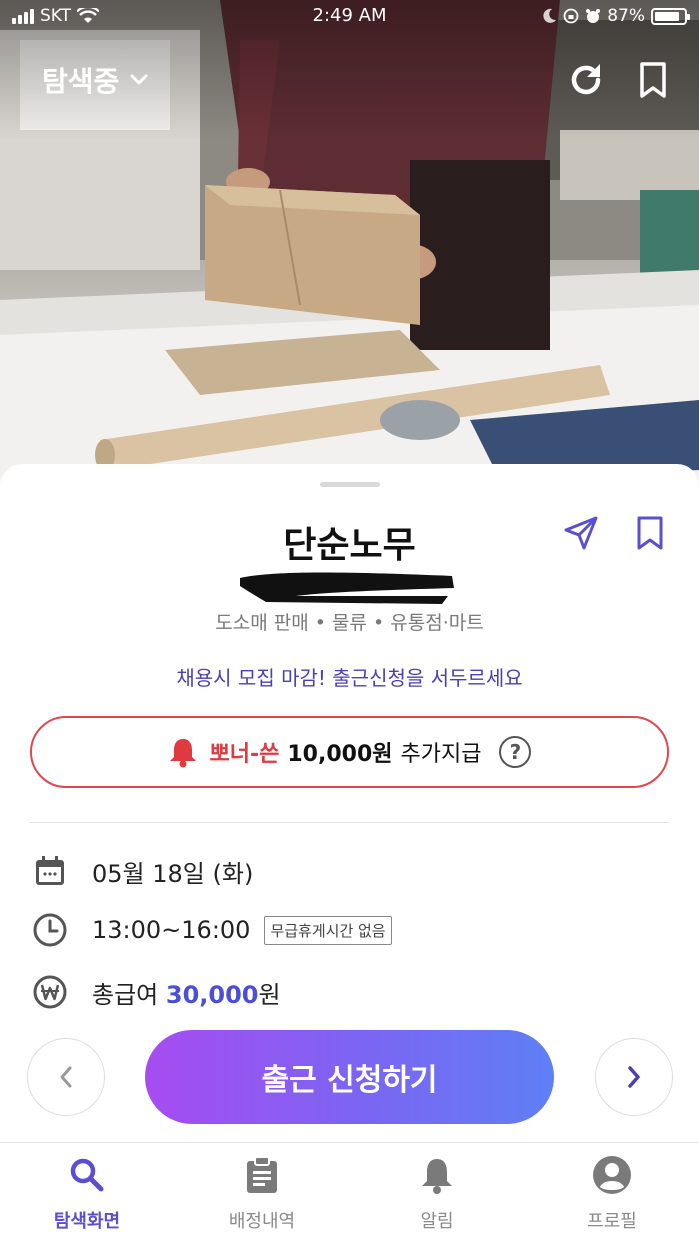  Describe the element at coordinates (653, 80) in the screenshot. I see `bookmark-icon` at that location.